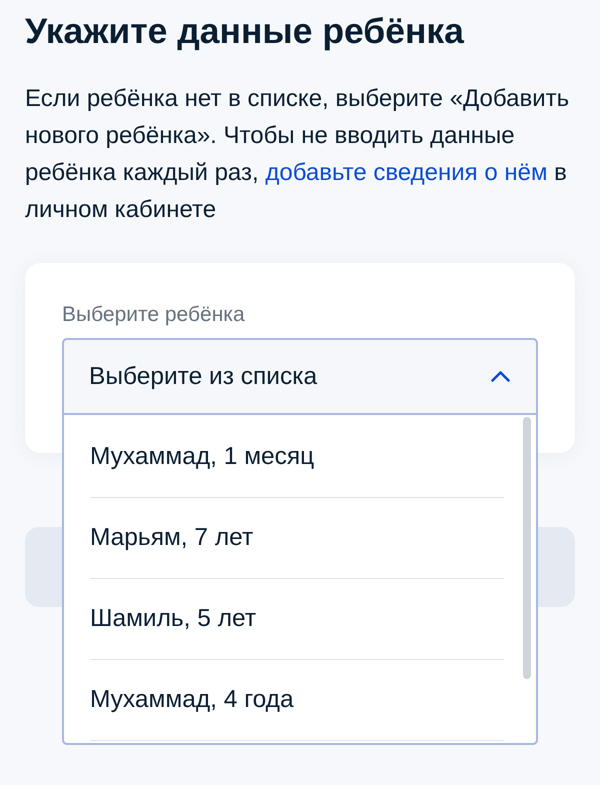 This screenshot has width=600, height=785. What do you see at coordinates (297, 619) in the screenshot?
I see `list-option: Шамиль, 5 лет` at bounding box center [297, 619].